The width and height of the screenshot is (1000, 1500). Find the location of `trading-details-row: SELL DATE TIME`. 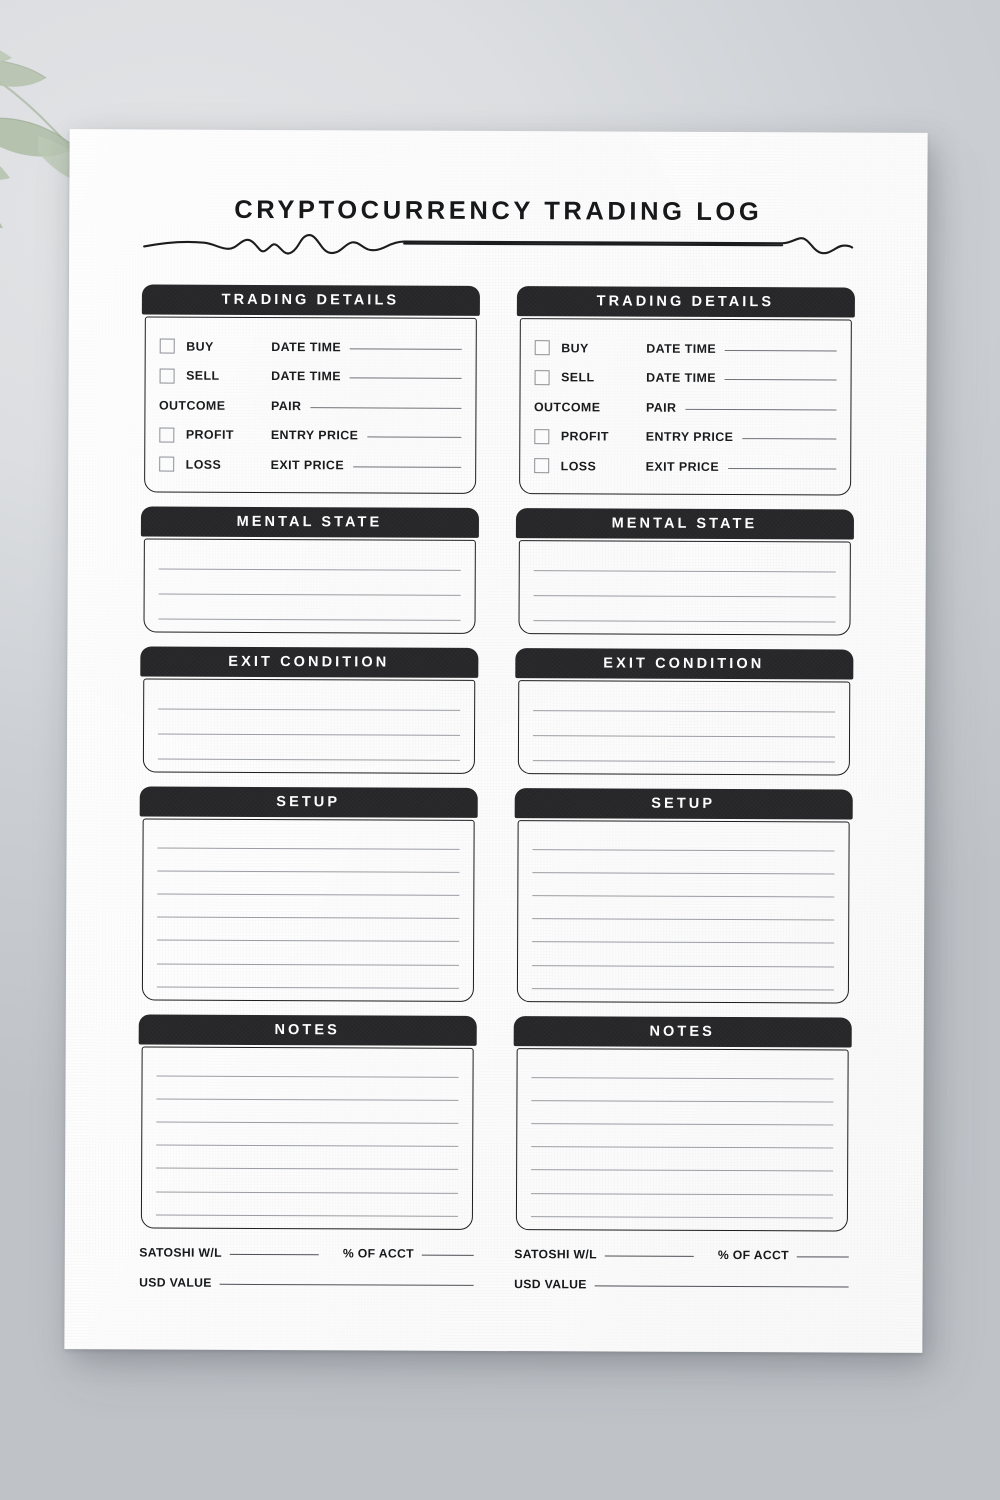

trading-details-row: SELL DATE TIME is located at coordinates (685, 378).